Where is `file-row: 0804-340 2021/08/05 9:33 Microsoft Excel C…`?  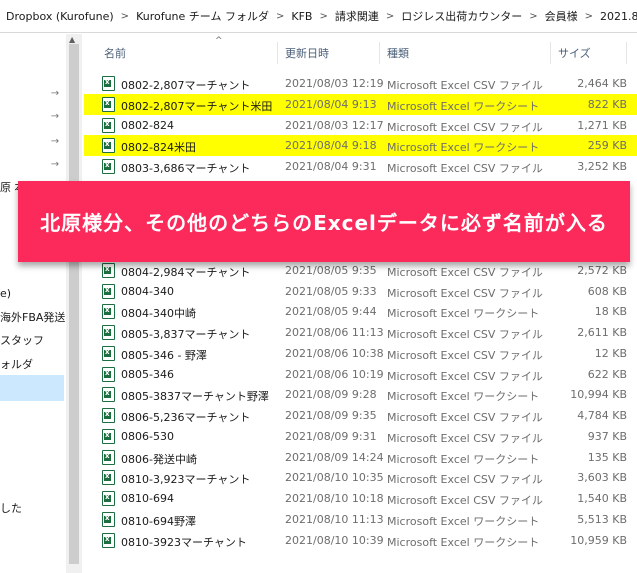 file-row: 0804-340 2021/08/05 9:33 Microsoft Excel C… is located at coordinates (360, 291).